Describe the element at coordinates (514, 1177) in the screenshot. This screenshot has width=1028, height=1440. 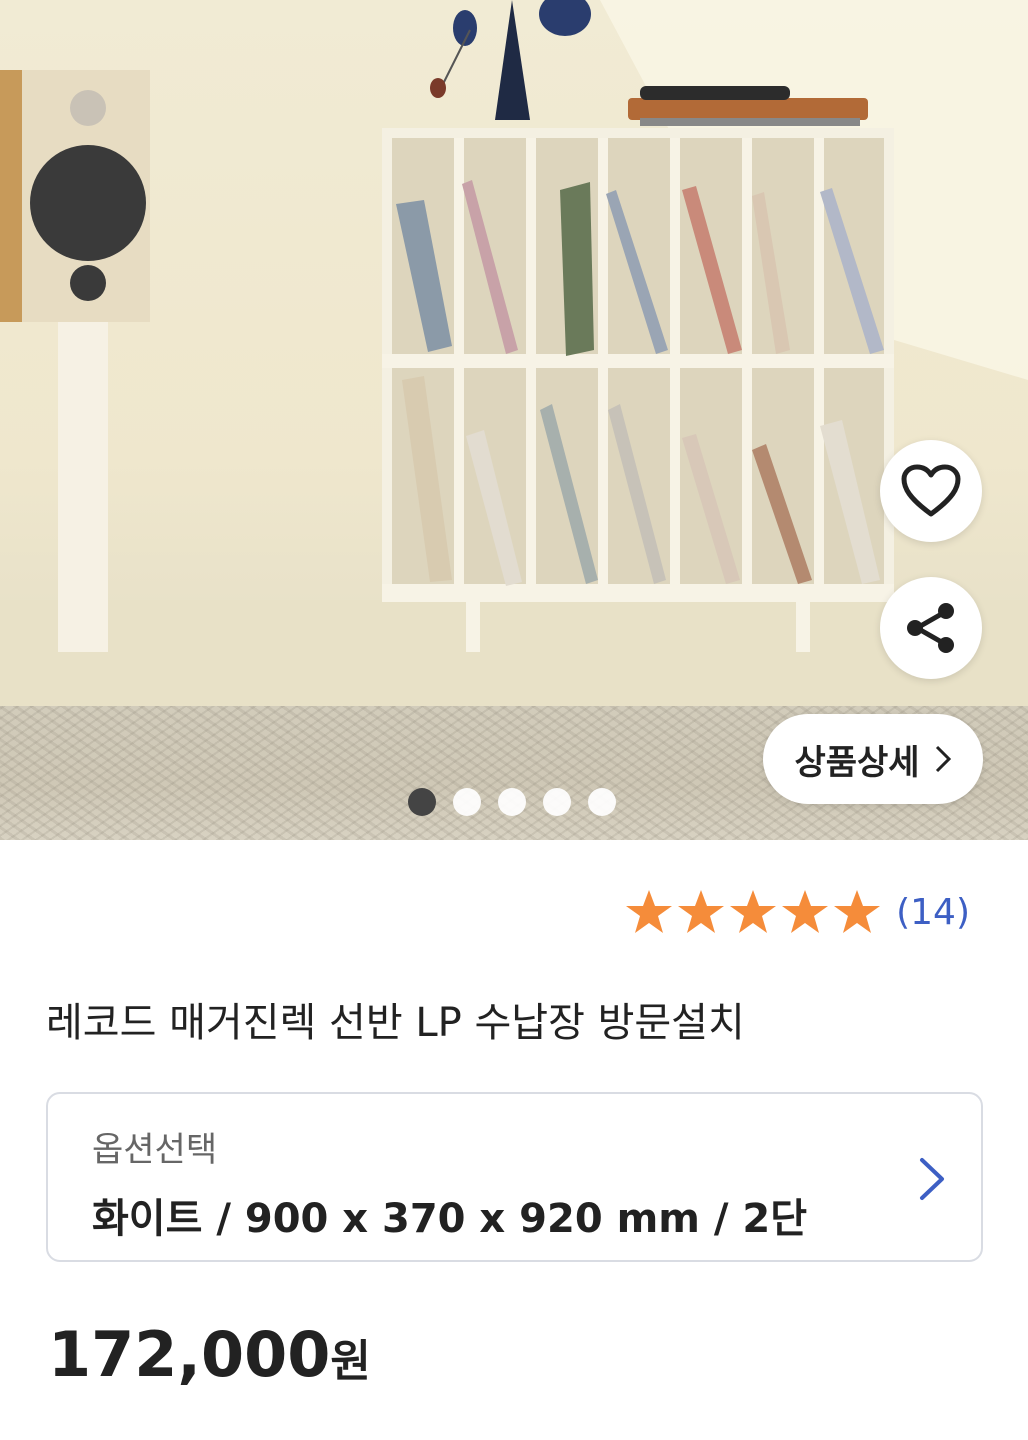
I see `option-select: 옵션선택 화이트 / 900 x 370 x 920 mm / 2단` at that location.